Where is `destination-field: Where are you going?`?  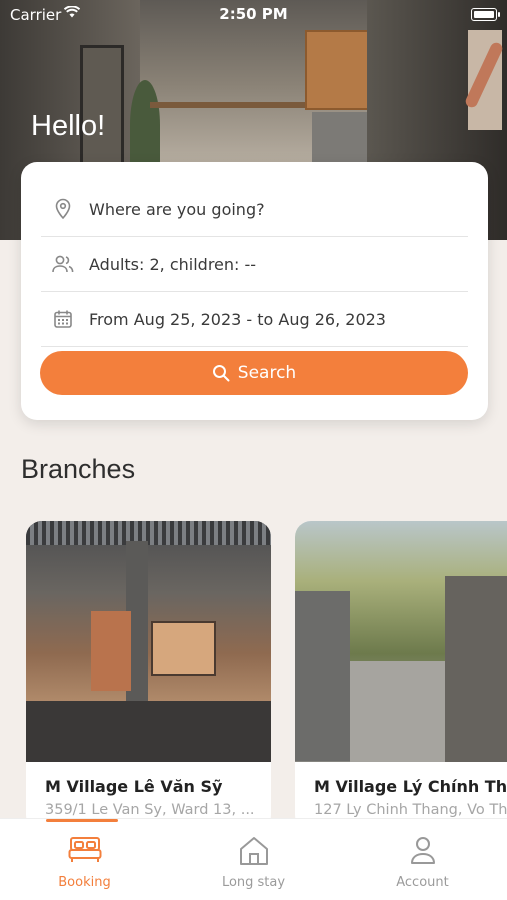
destination-field: Where are you going? is located at coordinates (254, 209).